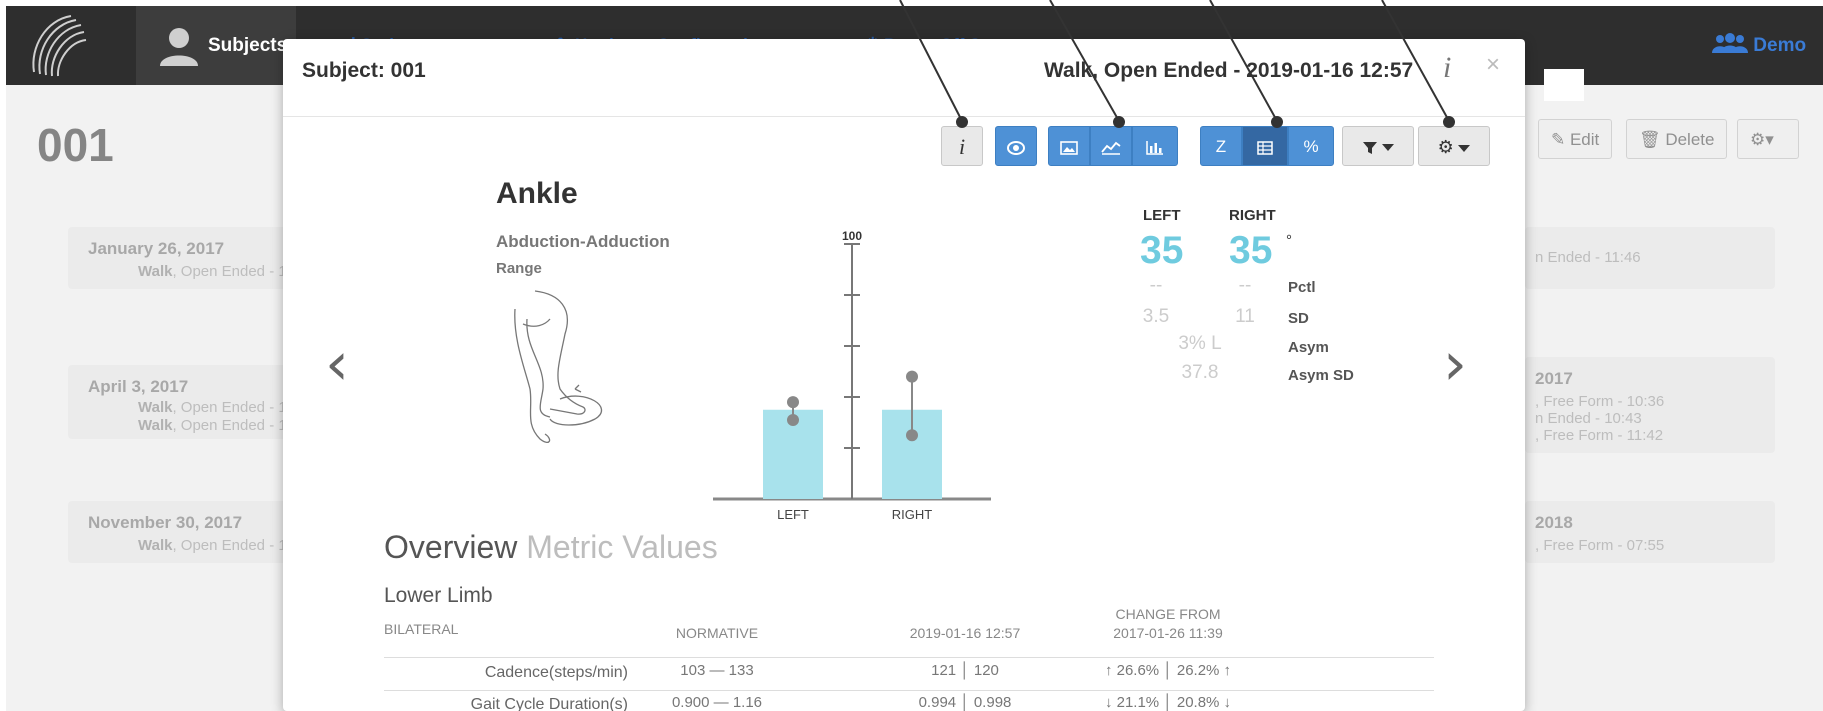 This screenshot has width=1823, height=711. What do you see at coordinates (912, 514) in the screenshot?
I see `x-axis-label: RIGHT` at bounding box center [912, 514].